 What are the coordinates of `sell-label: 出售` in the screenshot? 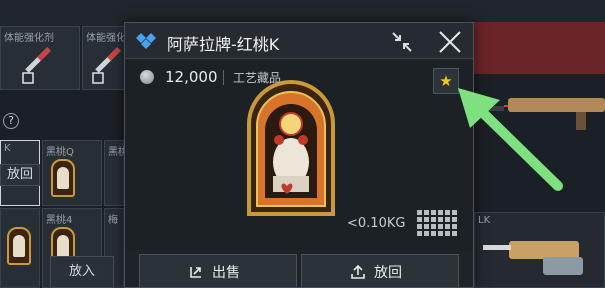 It's located at (226, 273).